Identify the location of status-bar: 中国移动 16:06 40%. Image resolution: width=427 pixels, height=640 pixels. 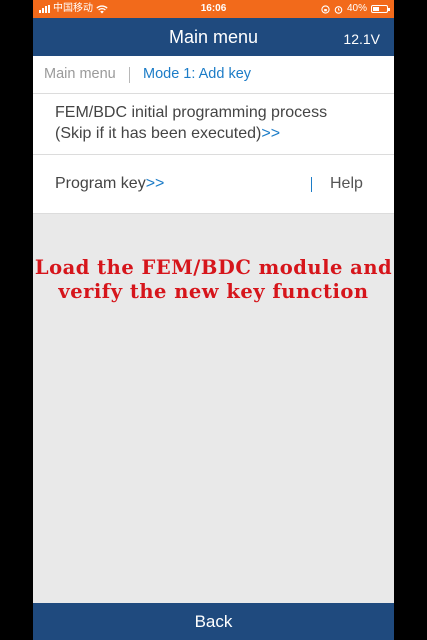
(213, 9).